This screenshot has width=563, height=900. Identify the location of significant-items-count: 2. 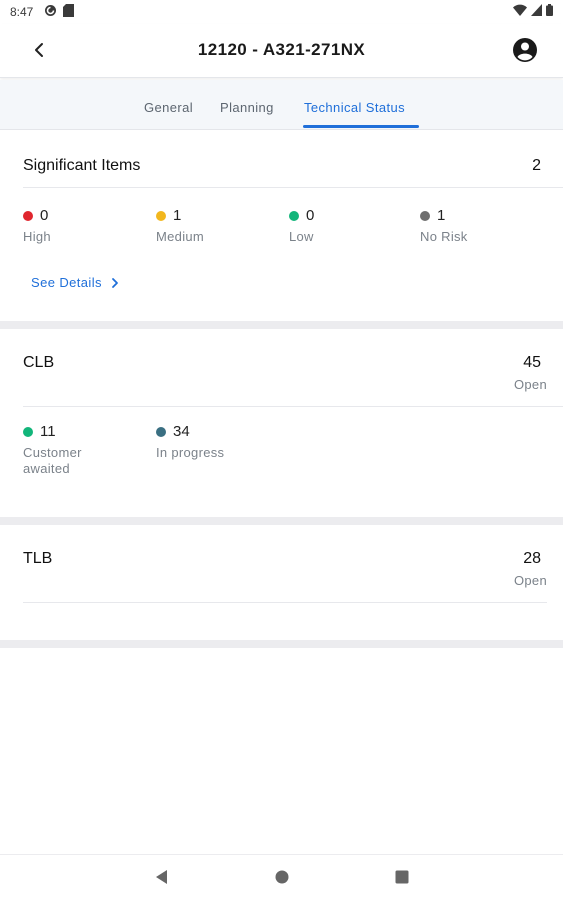
(536, 165).